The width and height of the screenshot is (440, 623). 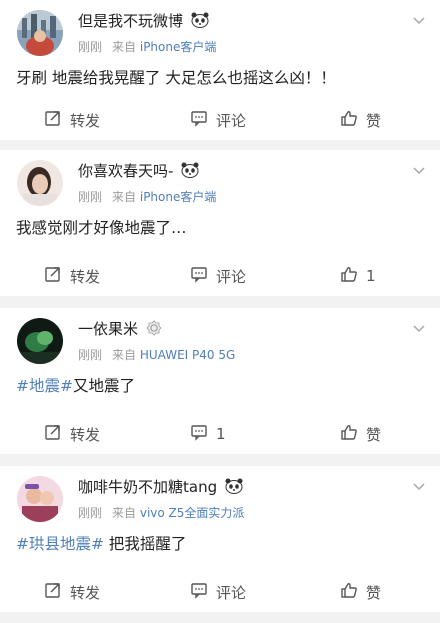 I want to click on source-device: vivo Z5全面实力派, so click(x=192, y=513).